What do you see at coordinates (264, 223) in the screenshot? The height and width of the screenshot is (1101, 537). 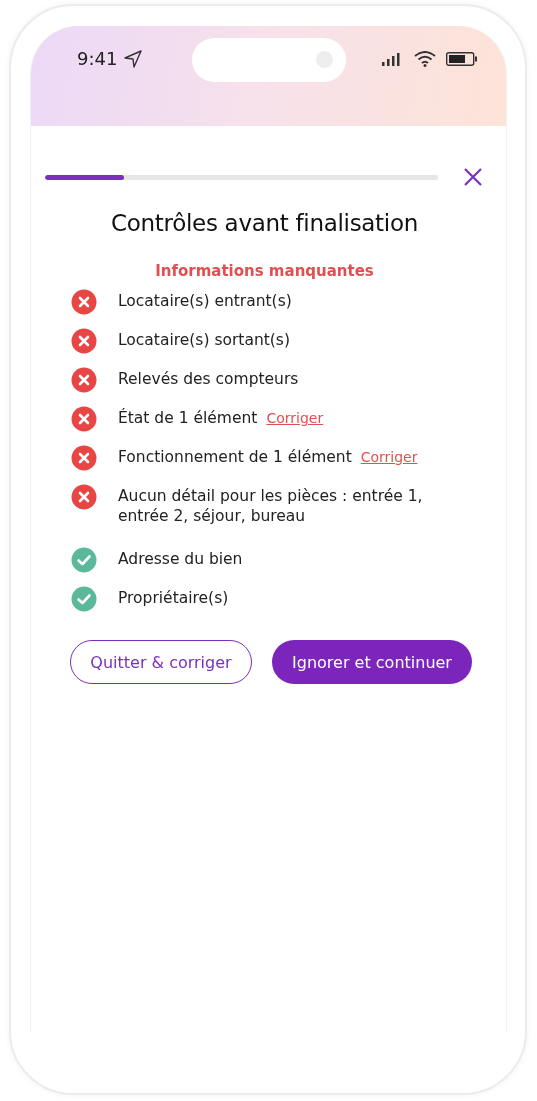 I see `dialog-title: Contrôles avant finalisation` at bounding box center [264, 223].